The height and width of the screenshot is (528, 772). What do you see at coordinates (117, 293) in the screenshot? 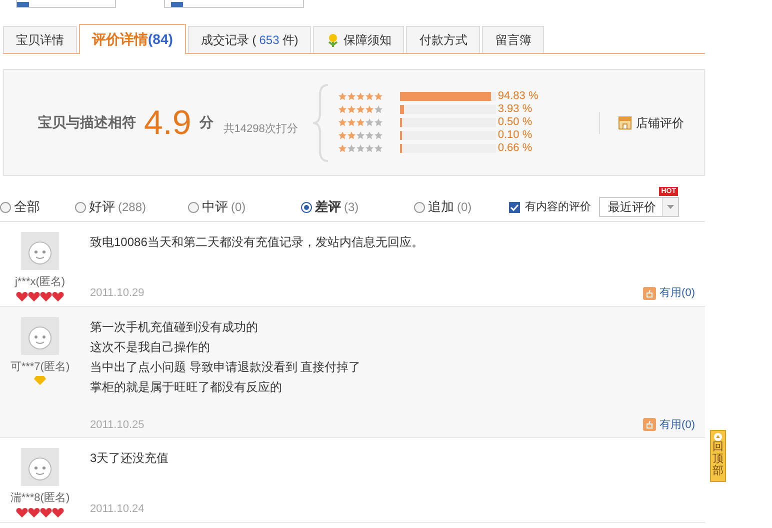
I see `review-date: 2011.10.29` at bounding box center [117, 293].